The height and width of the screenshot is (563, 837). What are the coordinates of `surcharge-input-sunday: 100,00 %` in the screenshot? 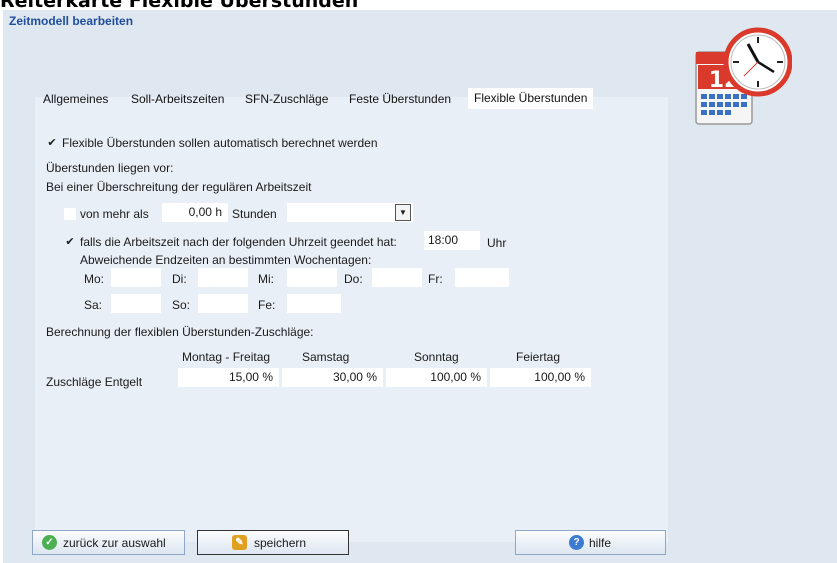 It's located at (436, 377).